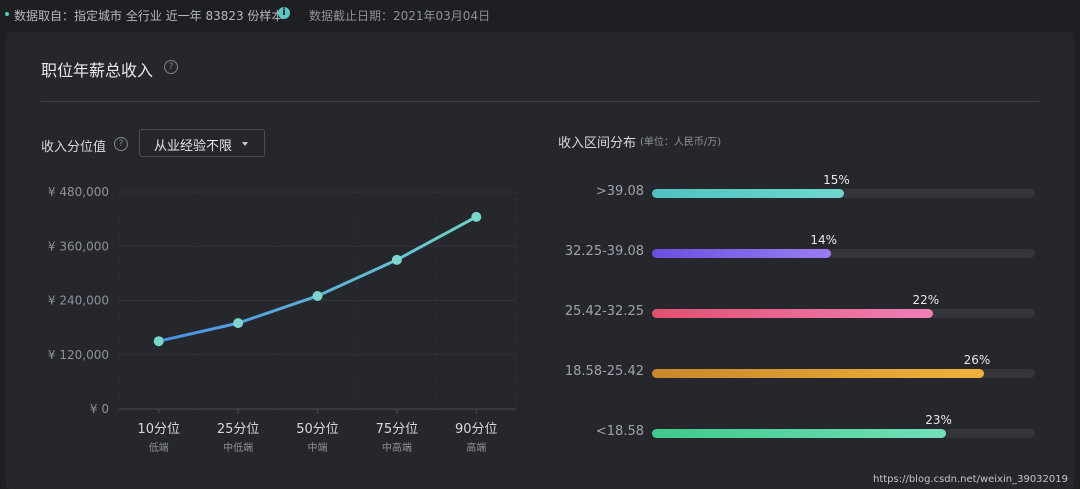 The width and height of the screenshot is (1080, 489). Describe the element at coordinates (619, 191) in the screenshot. I see `range-label: >39.08` at that location.